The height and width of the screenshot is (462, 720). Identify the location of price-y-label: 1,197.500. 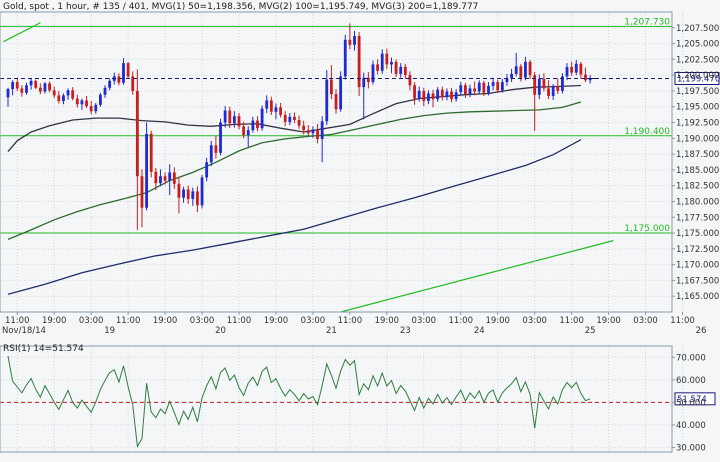
(697, 92).